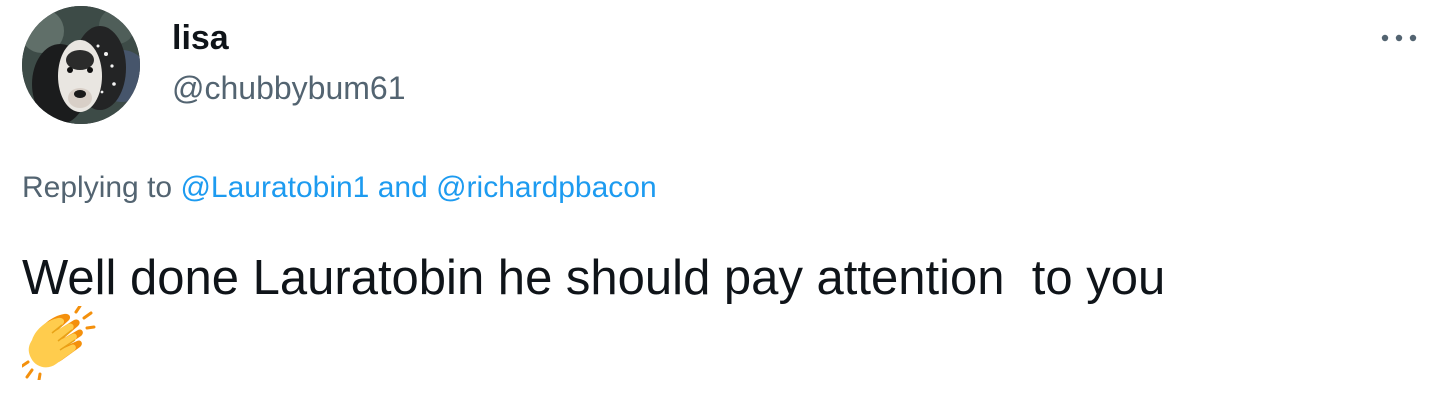 The height and width of the screenshot is (404, 1440). I want to click on more-horizontal-icon, so click(1399, 38).